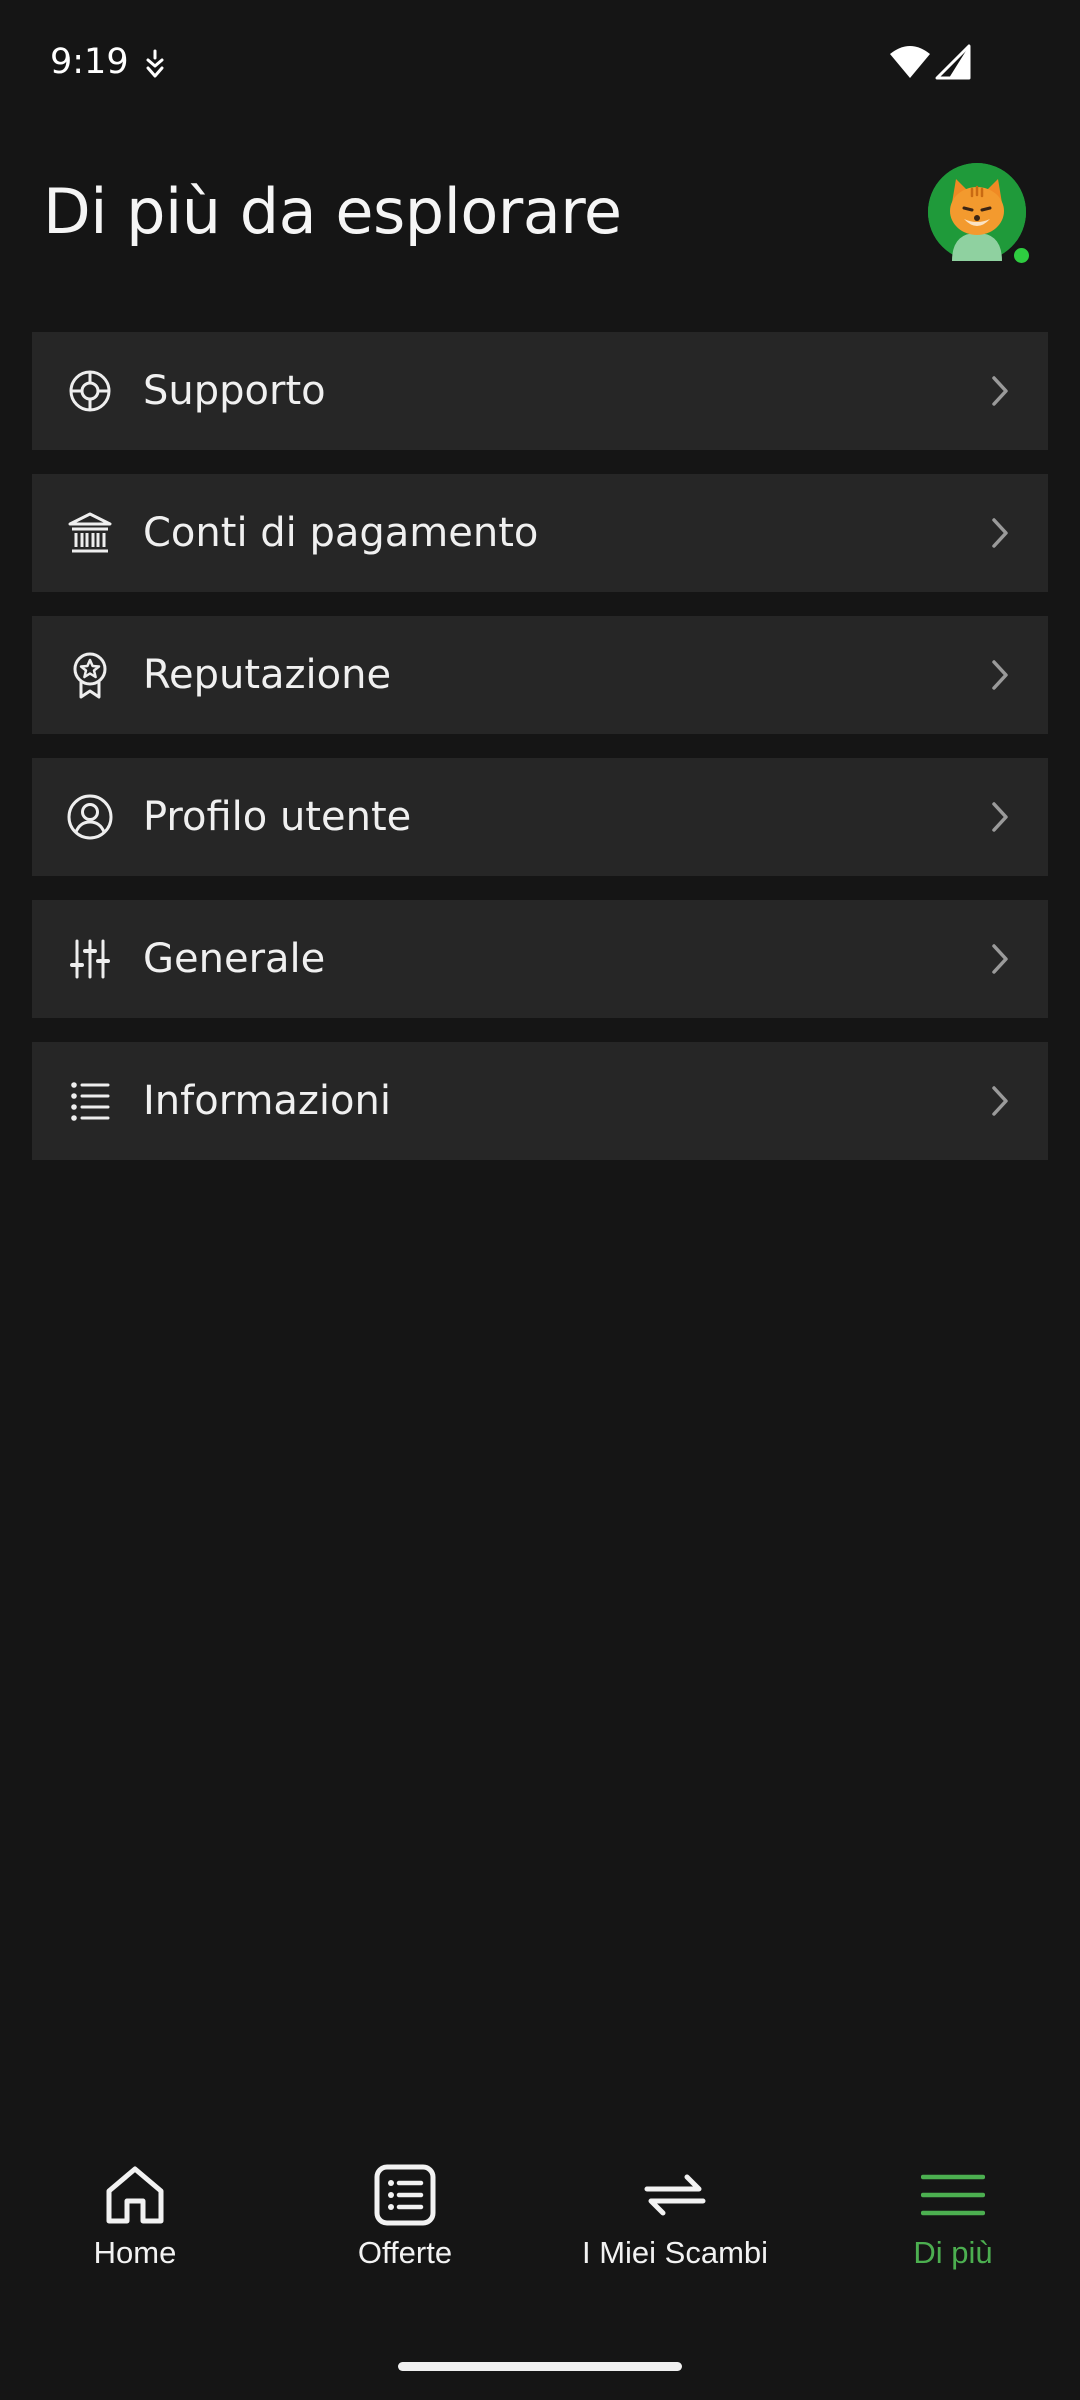  What do you see at coordinates (135, 2252) in the screenshot?
I see `nav-label: Home` at bounding box center [135, 2252].